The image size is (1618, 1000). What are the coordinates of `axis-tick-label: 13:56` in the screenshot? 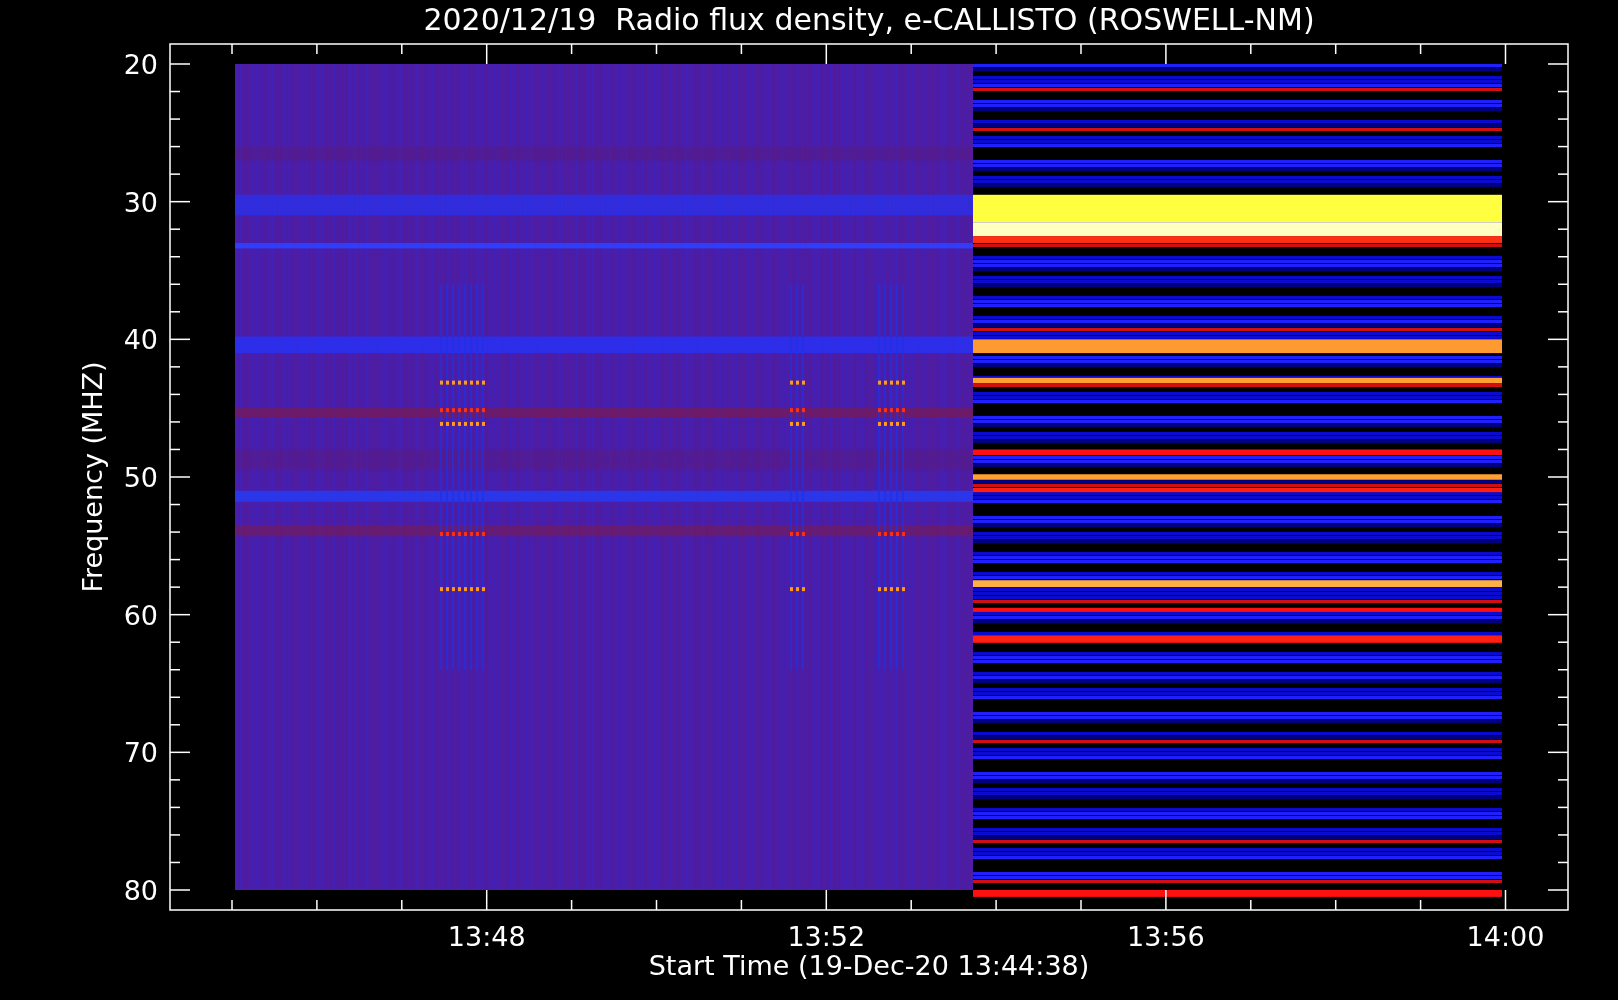 It's located at (1166, 936).